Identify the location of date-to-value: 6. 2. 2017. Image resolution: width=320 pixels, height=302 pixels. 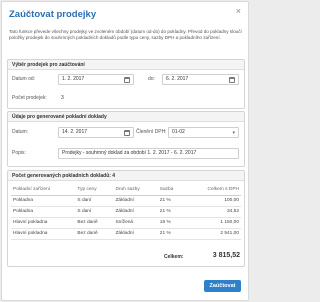
(177, 79).